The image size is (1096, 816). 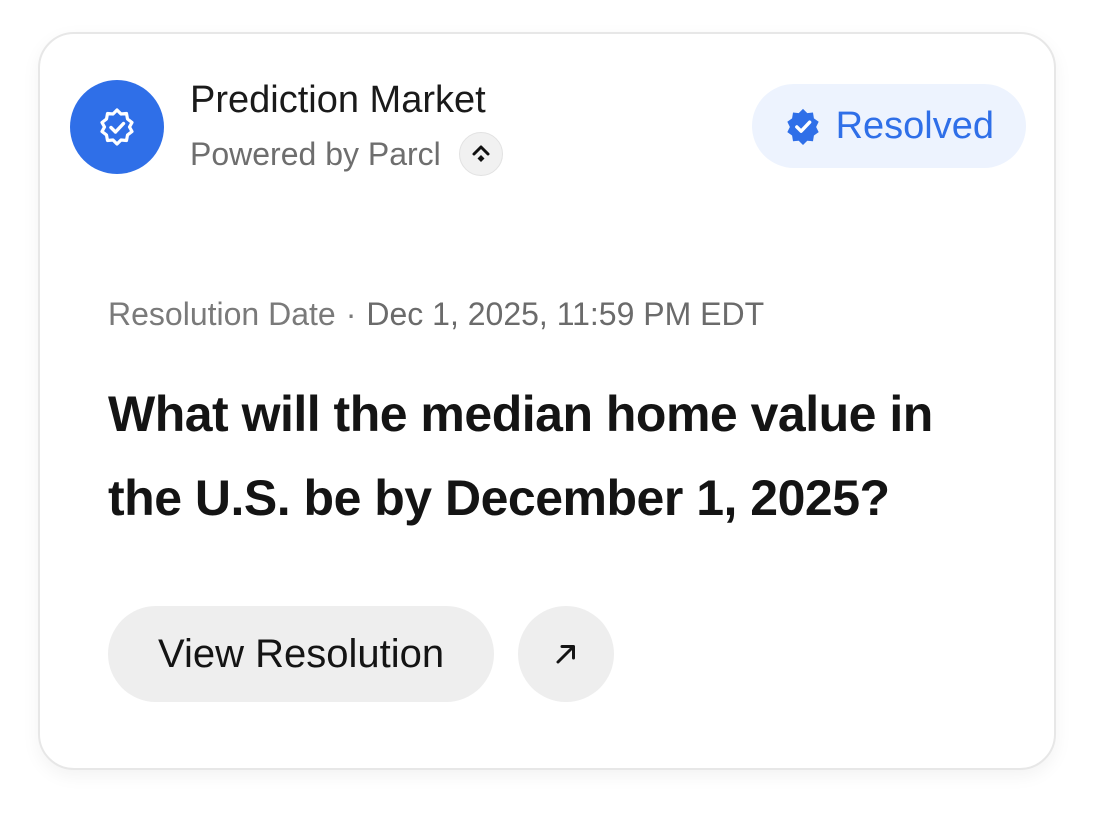 I want to click on card-title: Prediction Market, so click(x=338, y=100).